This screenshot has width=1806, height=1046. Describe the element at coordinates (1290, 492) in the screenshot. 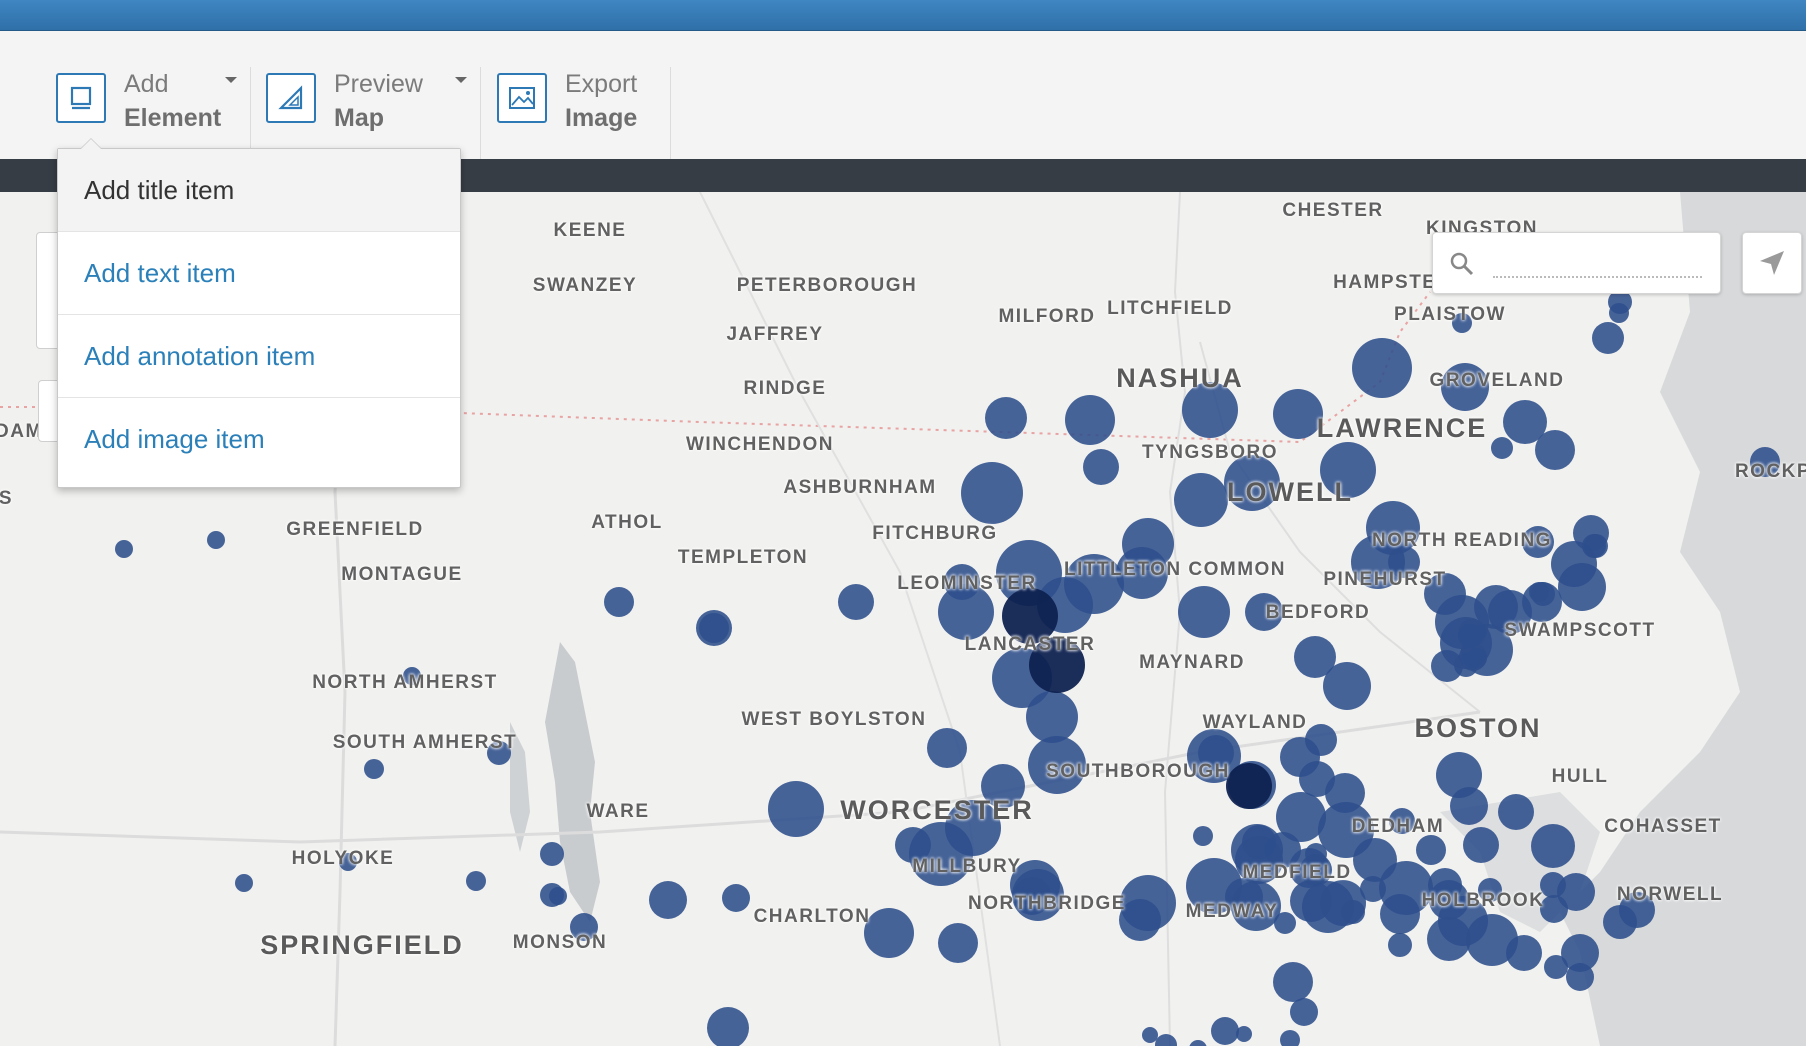

I see `city-label: LOWELL` at that location.